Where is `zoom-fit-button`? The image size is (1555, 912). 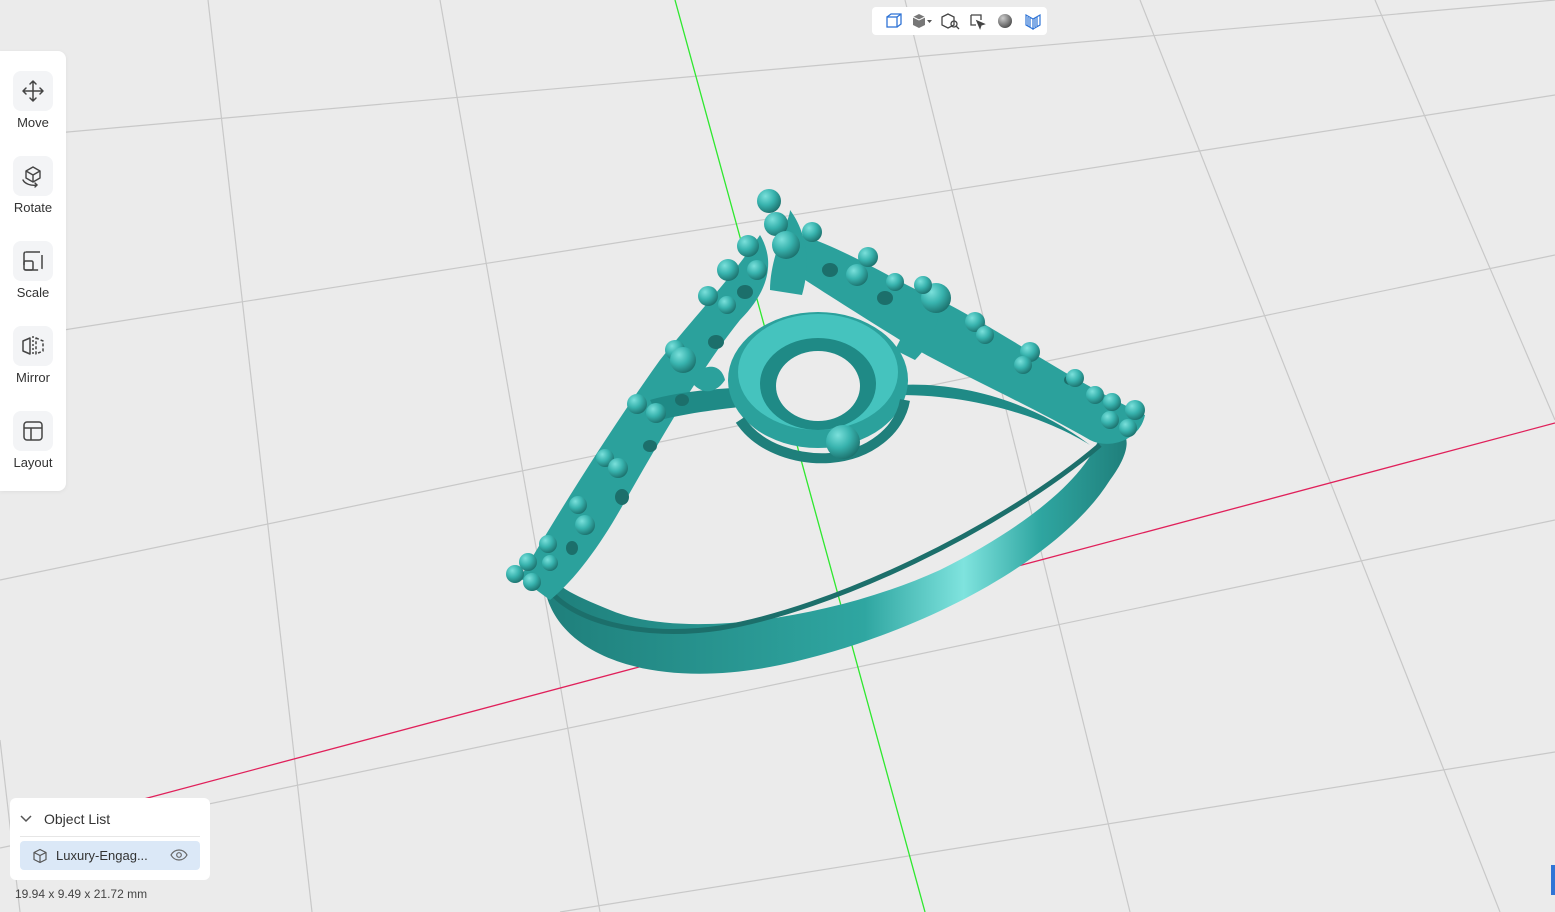
zoom-fit-button is located at coordinates (950, 21).